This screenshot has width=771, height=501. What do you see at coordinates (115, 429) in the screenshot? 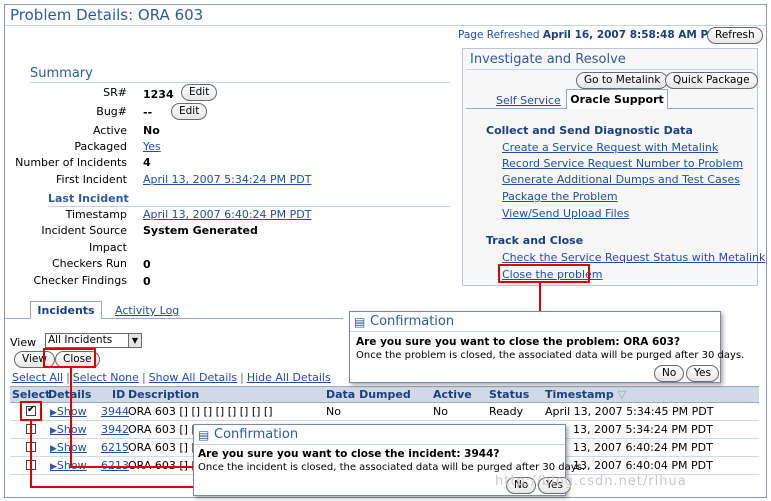
I see `row-id-link: 3942` at bounding box center [115, 429].